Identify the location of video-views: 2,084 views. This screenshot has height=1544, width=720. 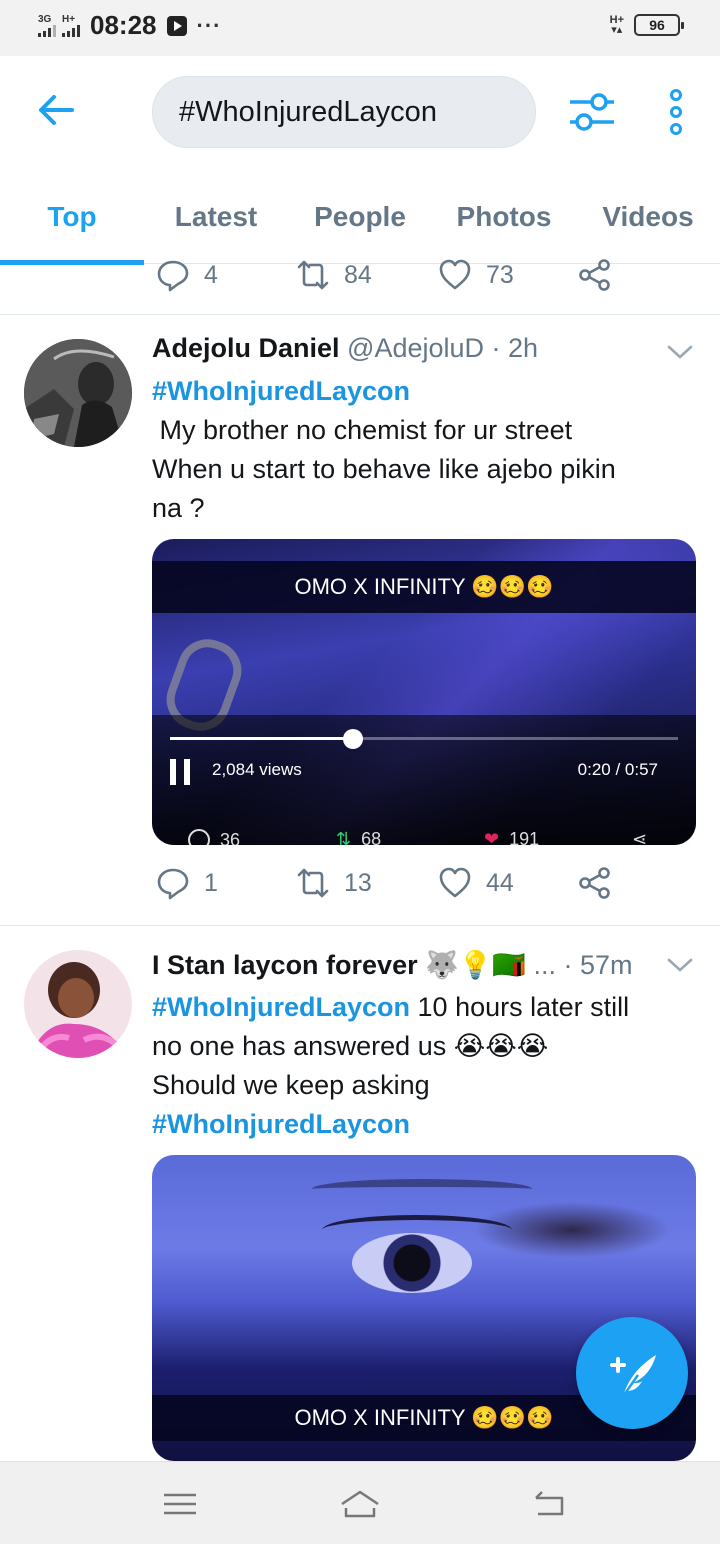
(257, 769).